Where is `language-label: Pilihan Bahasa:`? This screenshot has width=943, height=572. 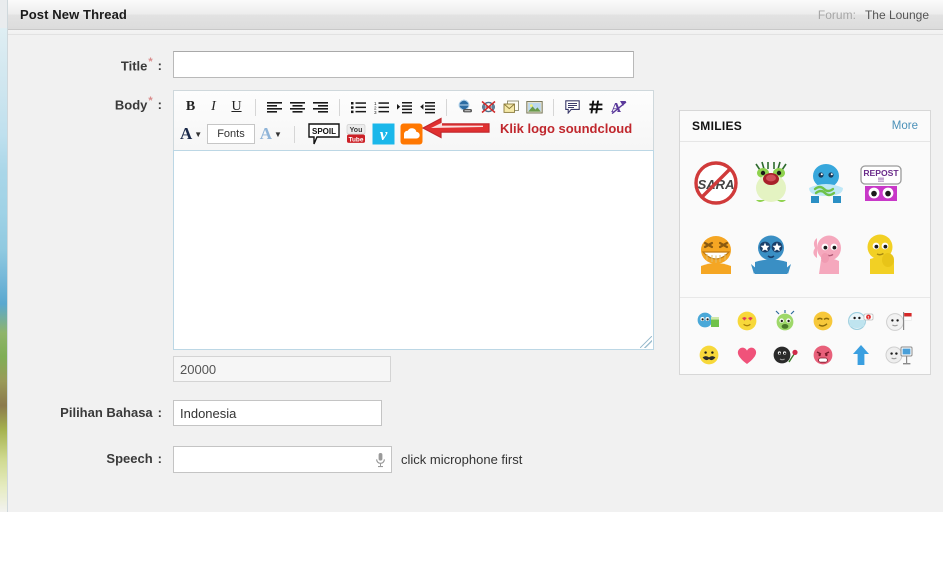
language-label: Pilihan Bahasa: is located at coordinates (90, 410).